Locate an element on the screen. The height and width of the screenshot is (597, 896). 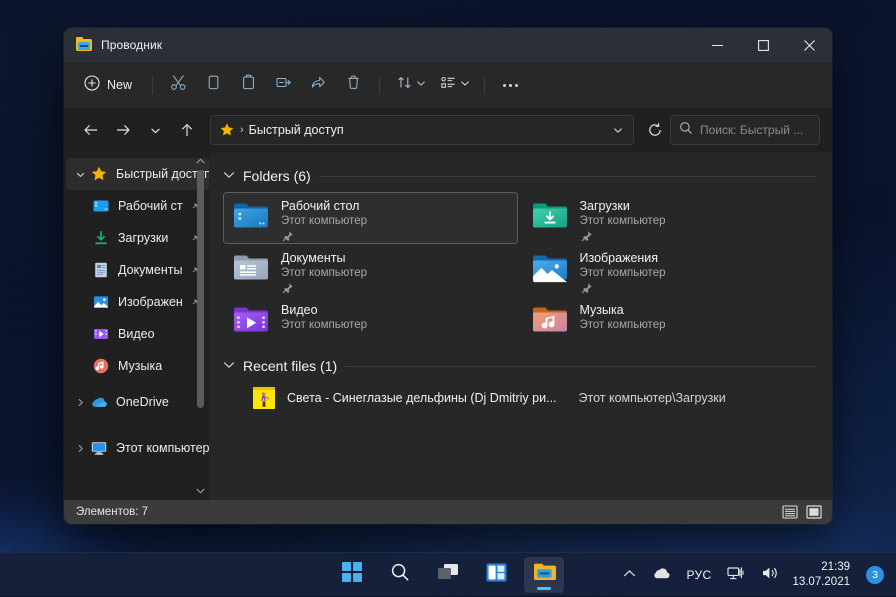
windows-logo-icon is located at coordinates (352, 574).